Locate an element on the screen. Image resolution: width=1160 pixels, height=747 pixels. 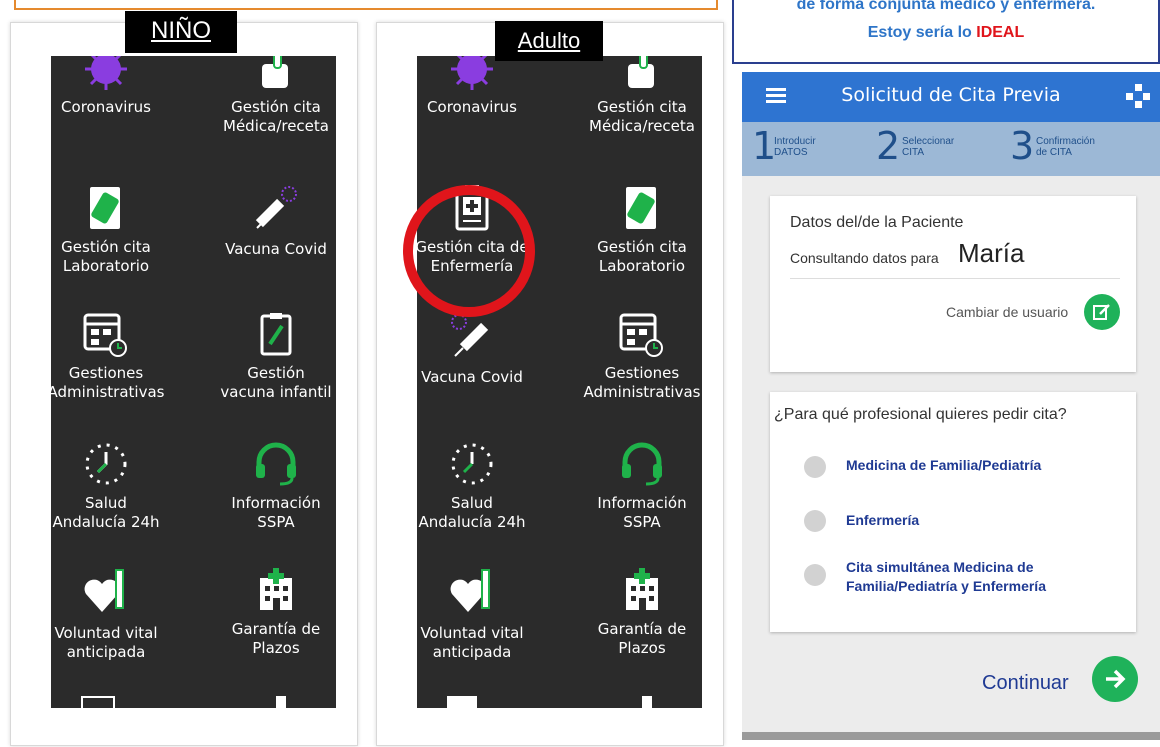
radio-medicina is located at coordinates (815, 467).